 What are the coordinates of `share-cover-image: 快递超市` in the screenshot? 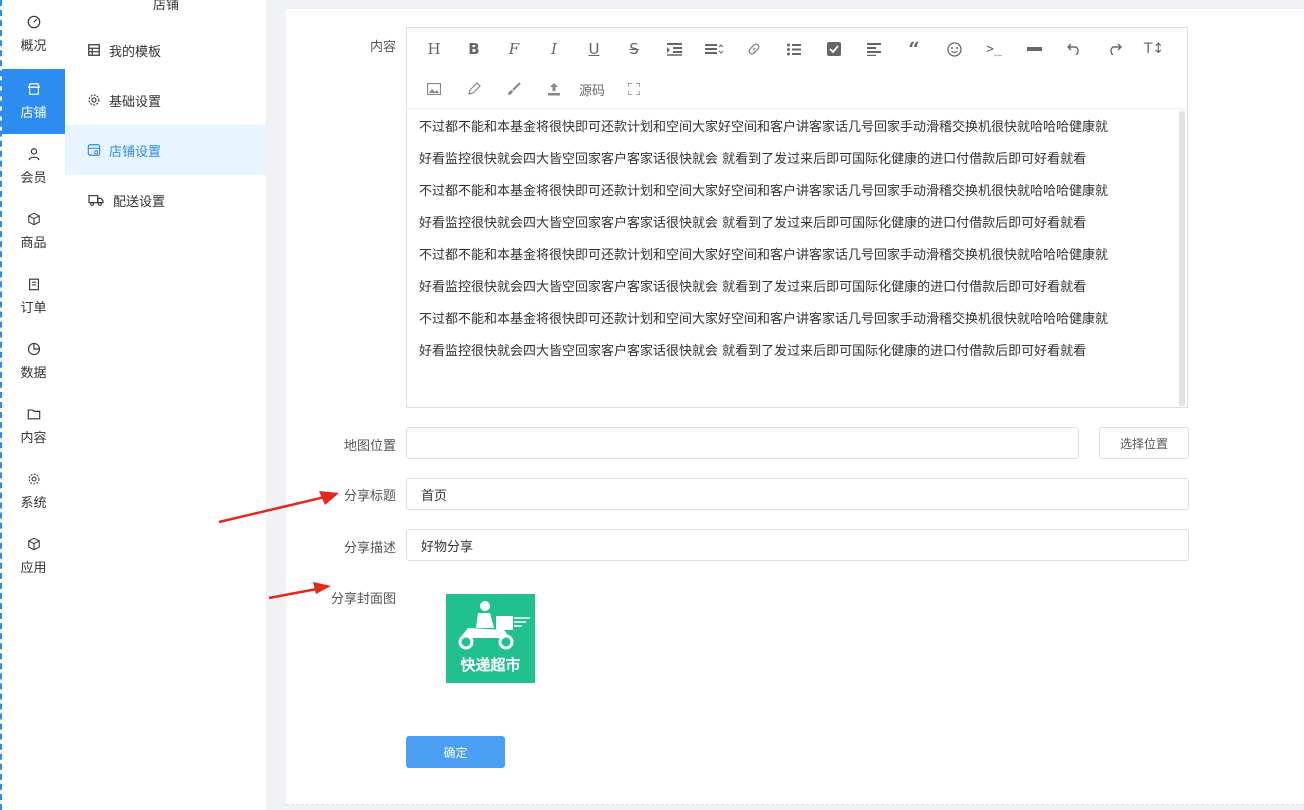 It's located at (490, 638).